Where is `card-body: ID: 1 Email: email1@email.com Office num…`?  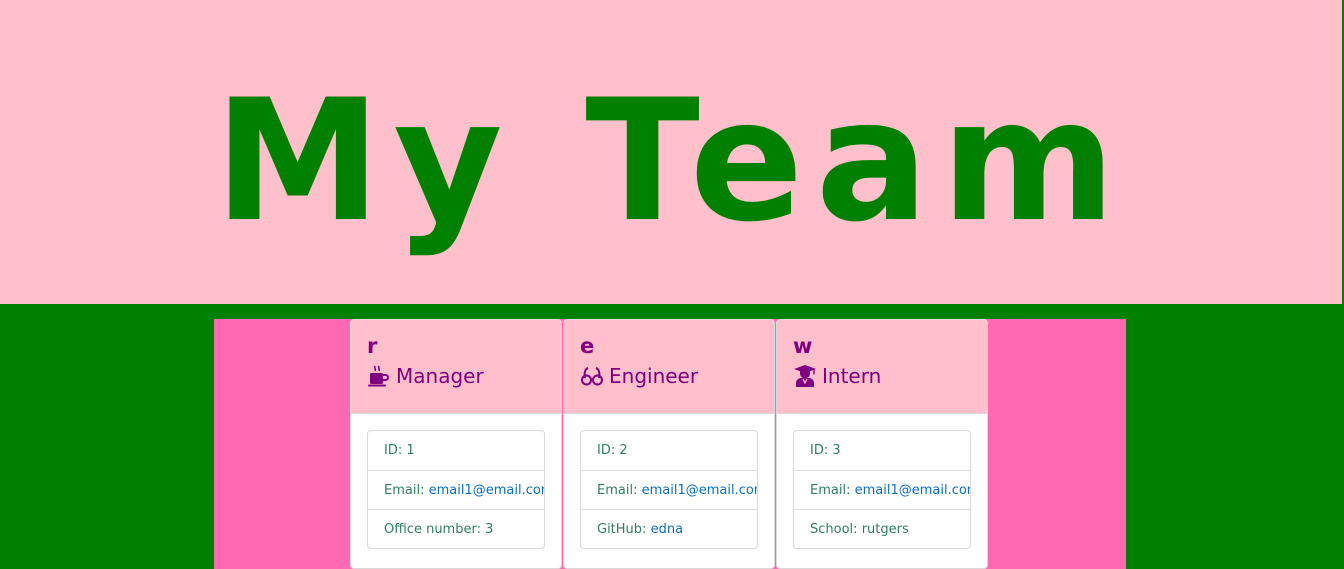 card-body: ID: 1 Email: email1@email.com Office num… is located at coordinates (456, 481).